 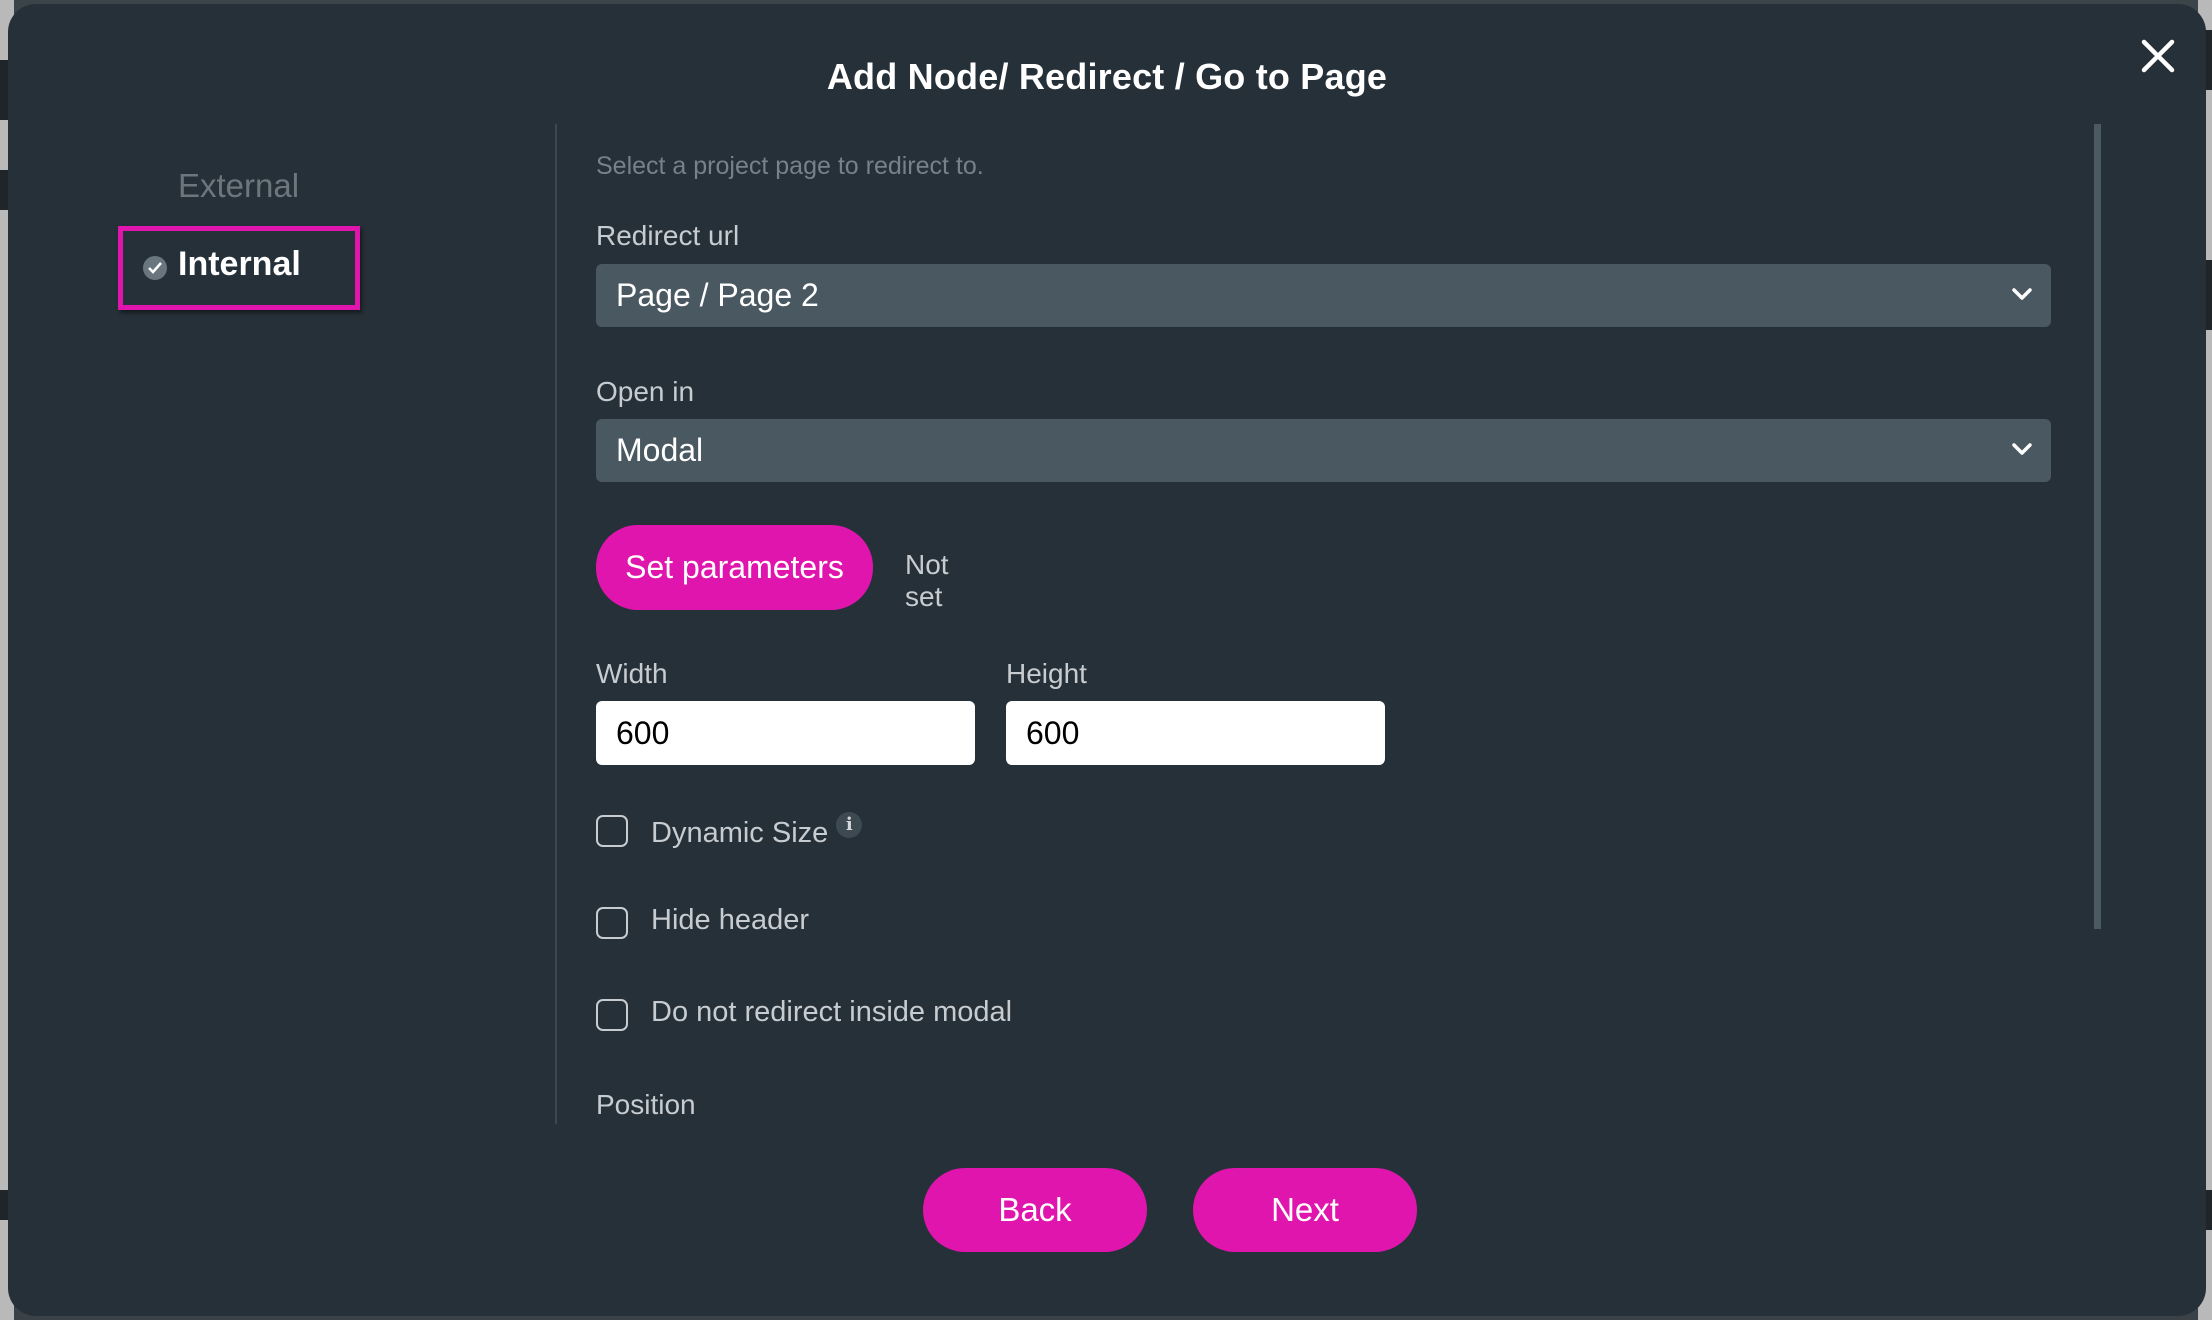 I want to click on no-redirect-modal-checkbox, so click(x=612, y=1015).